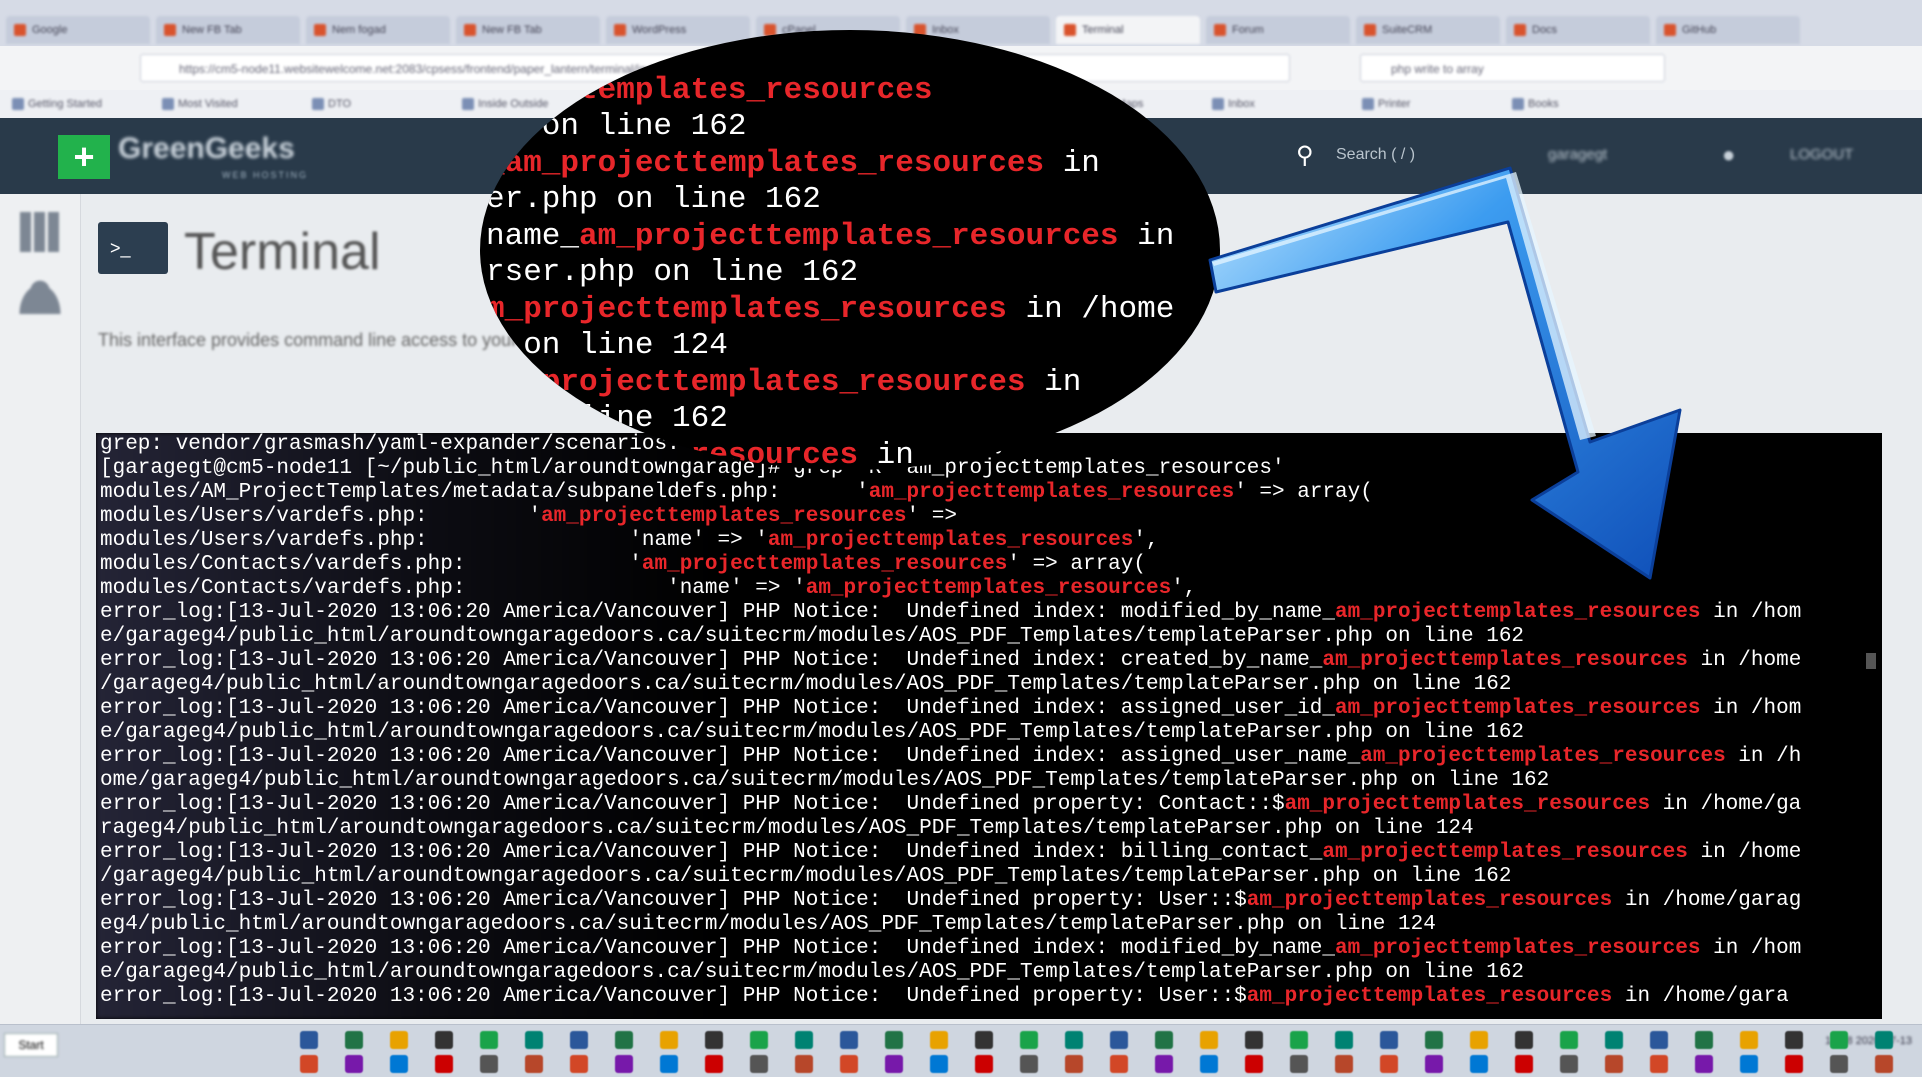 This screenshot has height=1077, width=1922. What do you see at coordinates (31, 1045) in the screenshot?
I see `start-button: Start` at bounding box center [31, 1045].